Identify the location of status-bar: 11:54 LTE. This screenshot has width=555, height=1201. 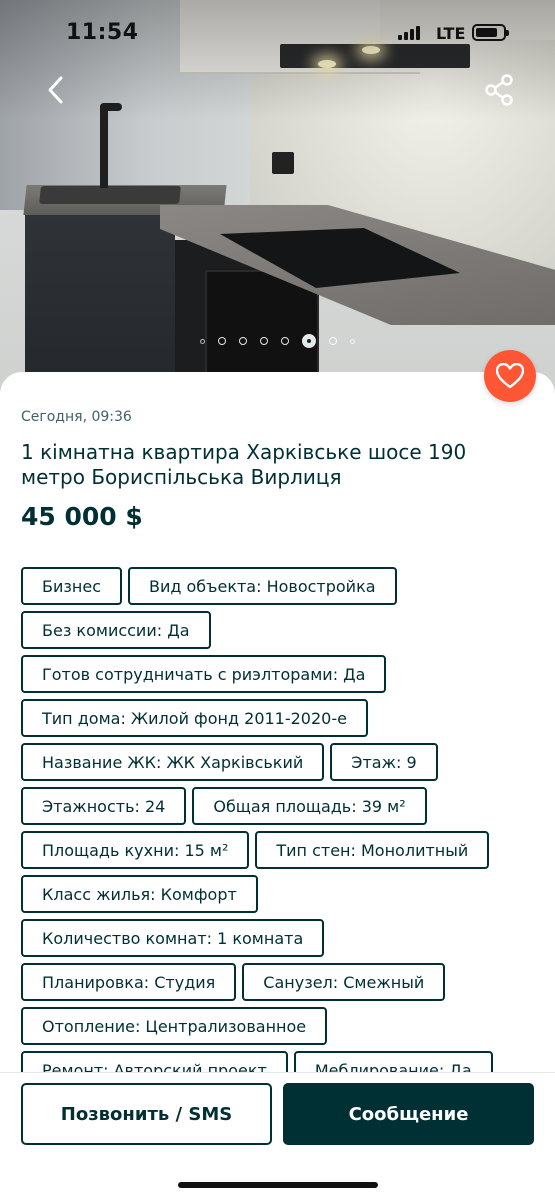
(277, 33).